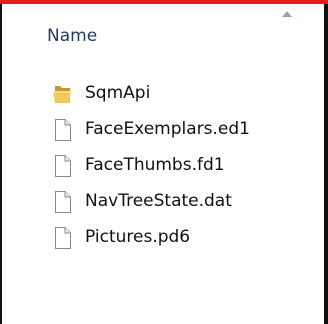 The height and width of the screenshot is (324, 328). I want to click on list-item-pictures: Pictures.pd6, so click(163, 238).